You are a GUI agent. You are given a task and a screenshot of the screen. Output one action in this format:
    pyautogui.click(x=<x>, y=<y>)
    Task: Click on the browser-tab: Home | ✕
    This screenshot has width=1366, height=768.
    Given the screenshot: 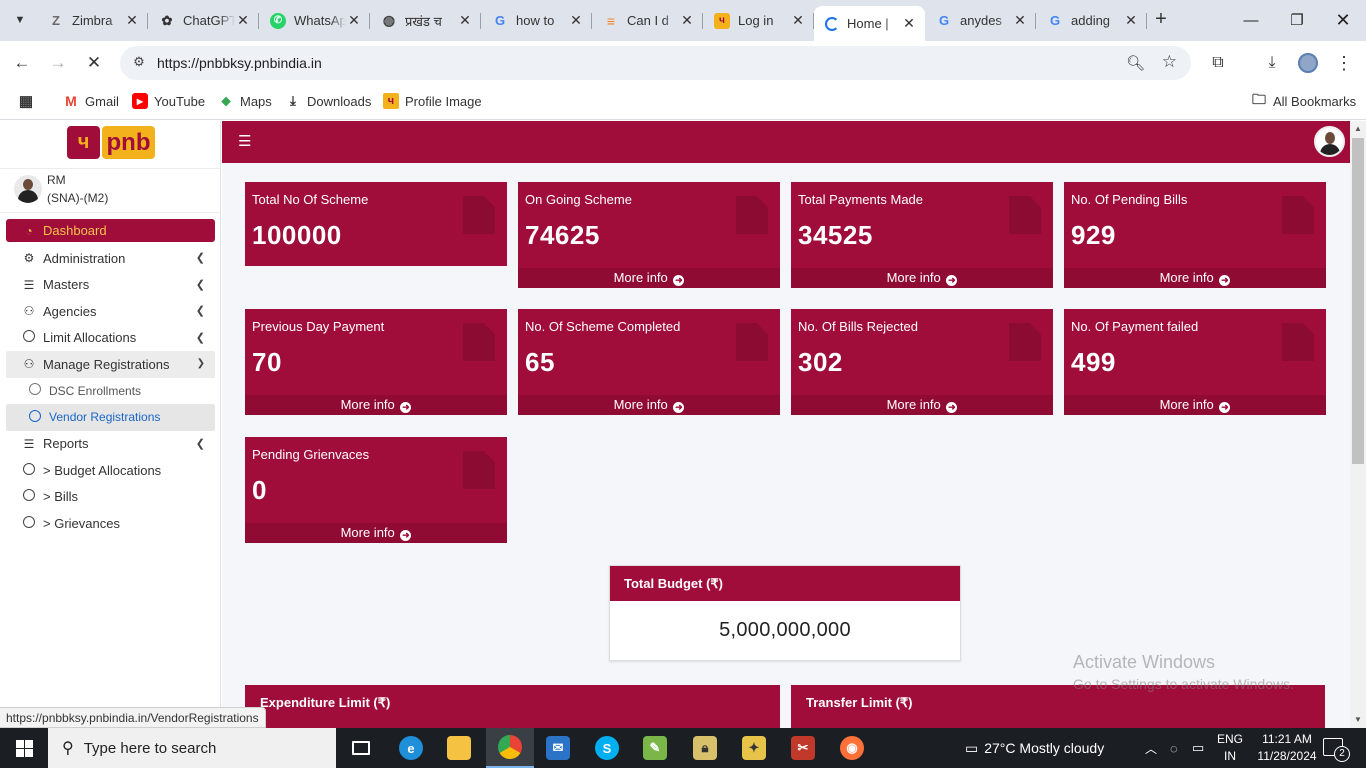 What is the action you would take?
    pyautogui.click(x=869, y=23)
    